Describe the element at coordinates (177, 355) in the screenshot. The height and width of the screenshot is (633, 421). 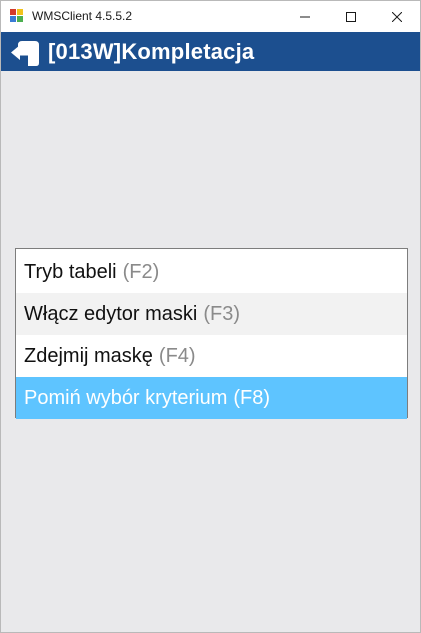
I see `menu-item-shortcut: (F4)` at that location.